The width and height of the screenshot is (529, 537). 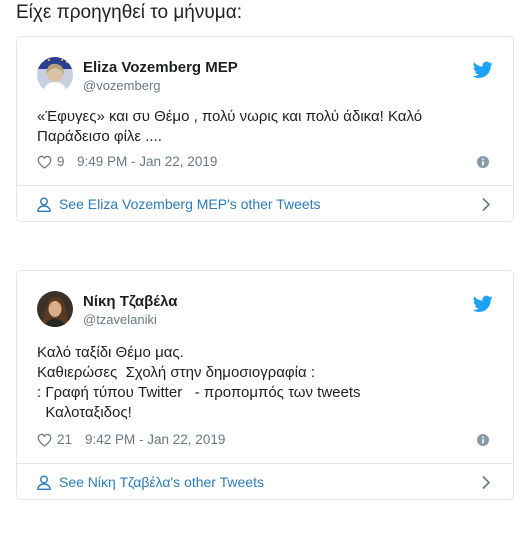 I want to click on author-handle: @vozemberg, so click(x=122, y=85).